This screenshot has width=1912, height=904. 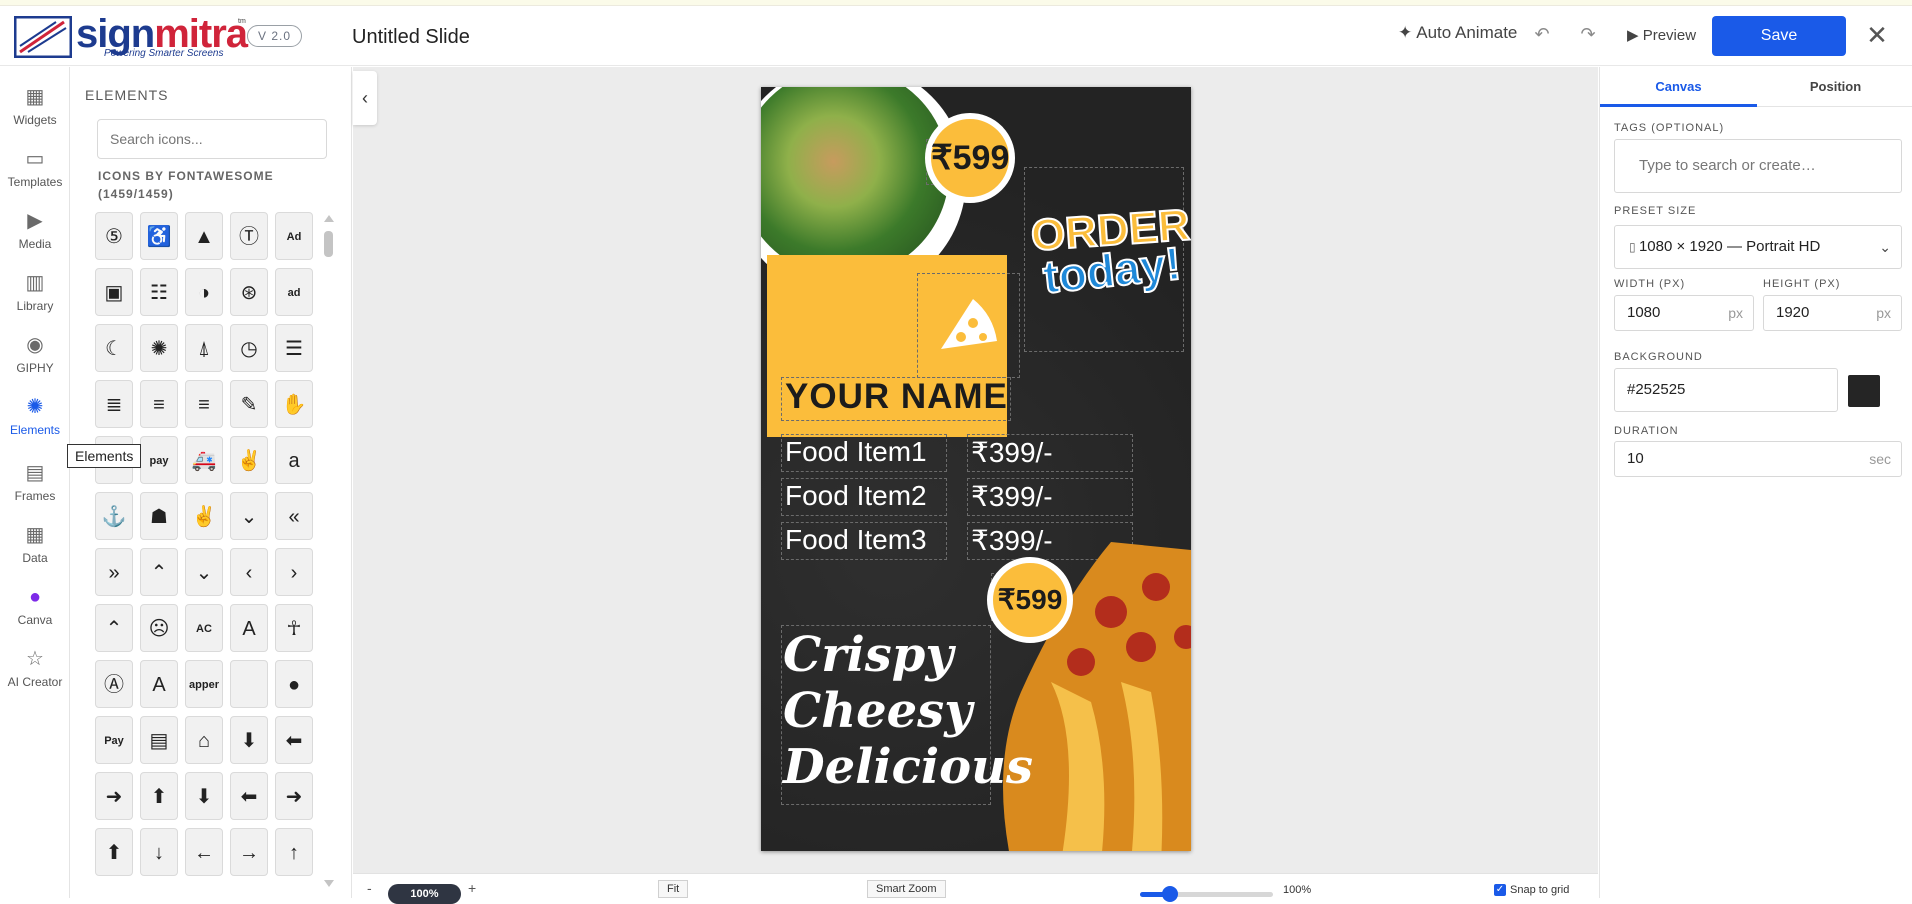 I want to click on allergies-icon: ✎, so click(x=249, y=404).